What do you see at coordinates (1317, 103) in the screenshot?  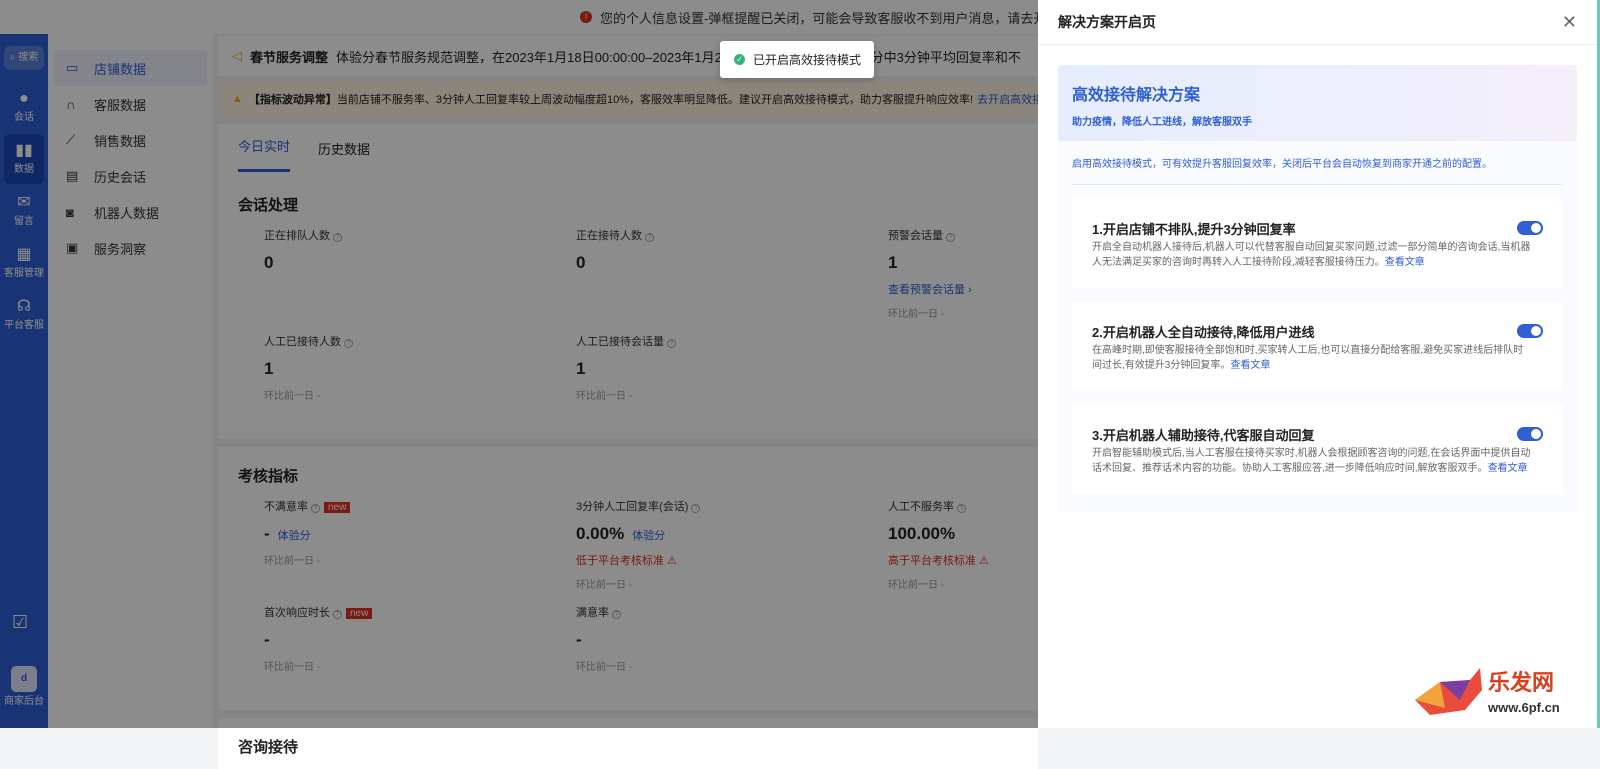 I see `hero-banner: 高效接待解决方案 助力疫情，降低人工进线，解放客服双手` at bounding box center [1317, 103].